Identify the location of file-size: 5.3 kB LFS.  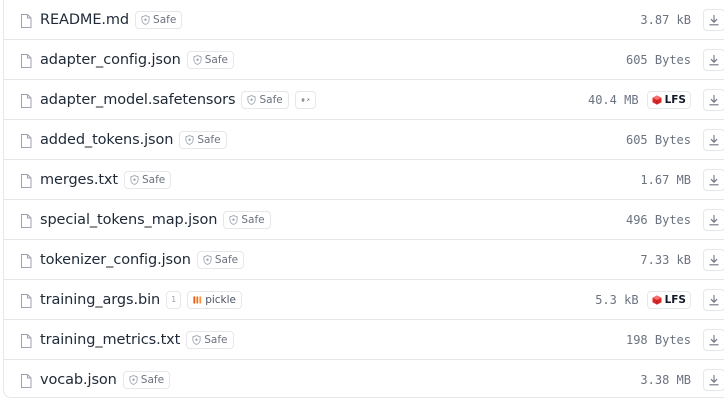
(643, 299).